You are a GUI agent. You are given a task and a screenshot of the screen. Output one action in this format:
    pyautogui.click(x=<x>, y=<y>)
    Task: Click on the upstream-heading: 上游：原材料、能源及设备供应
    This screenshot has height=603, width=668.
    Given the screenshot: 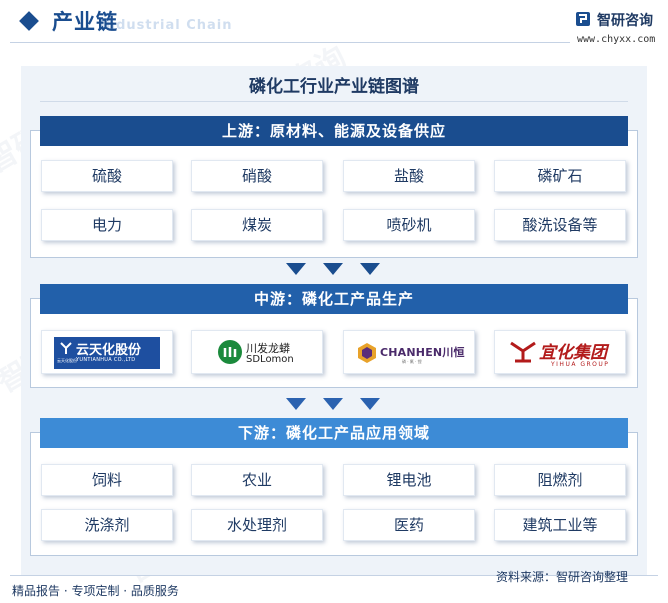 What is the action you would take?
    pyautogui.click(x=334, y=131)
    